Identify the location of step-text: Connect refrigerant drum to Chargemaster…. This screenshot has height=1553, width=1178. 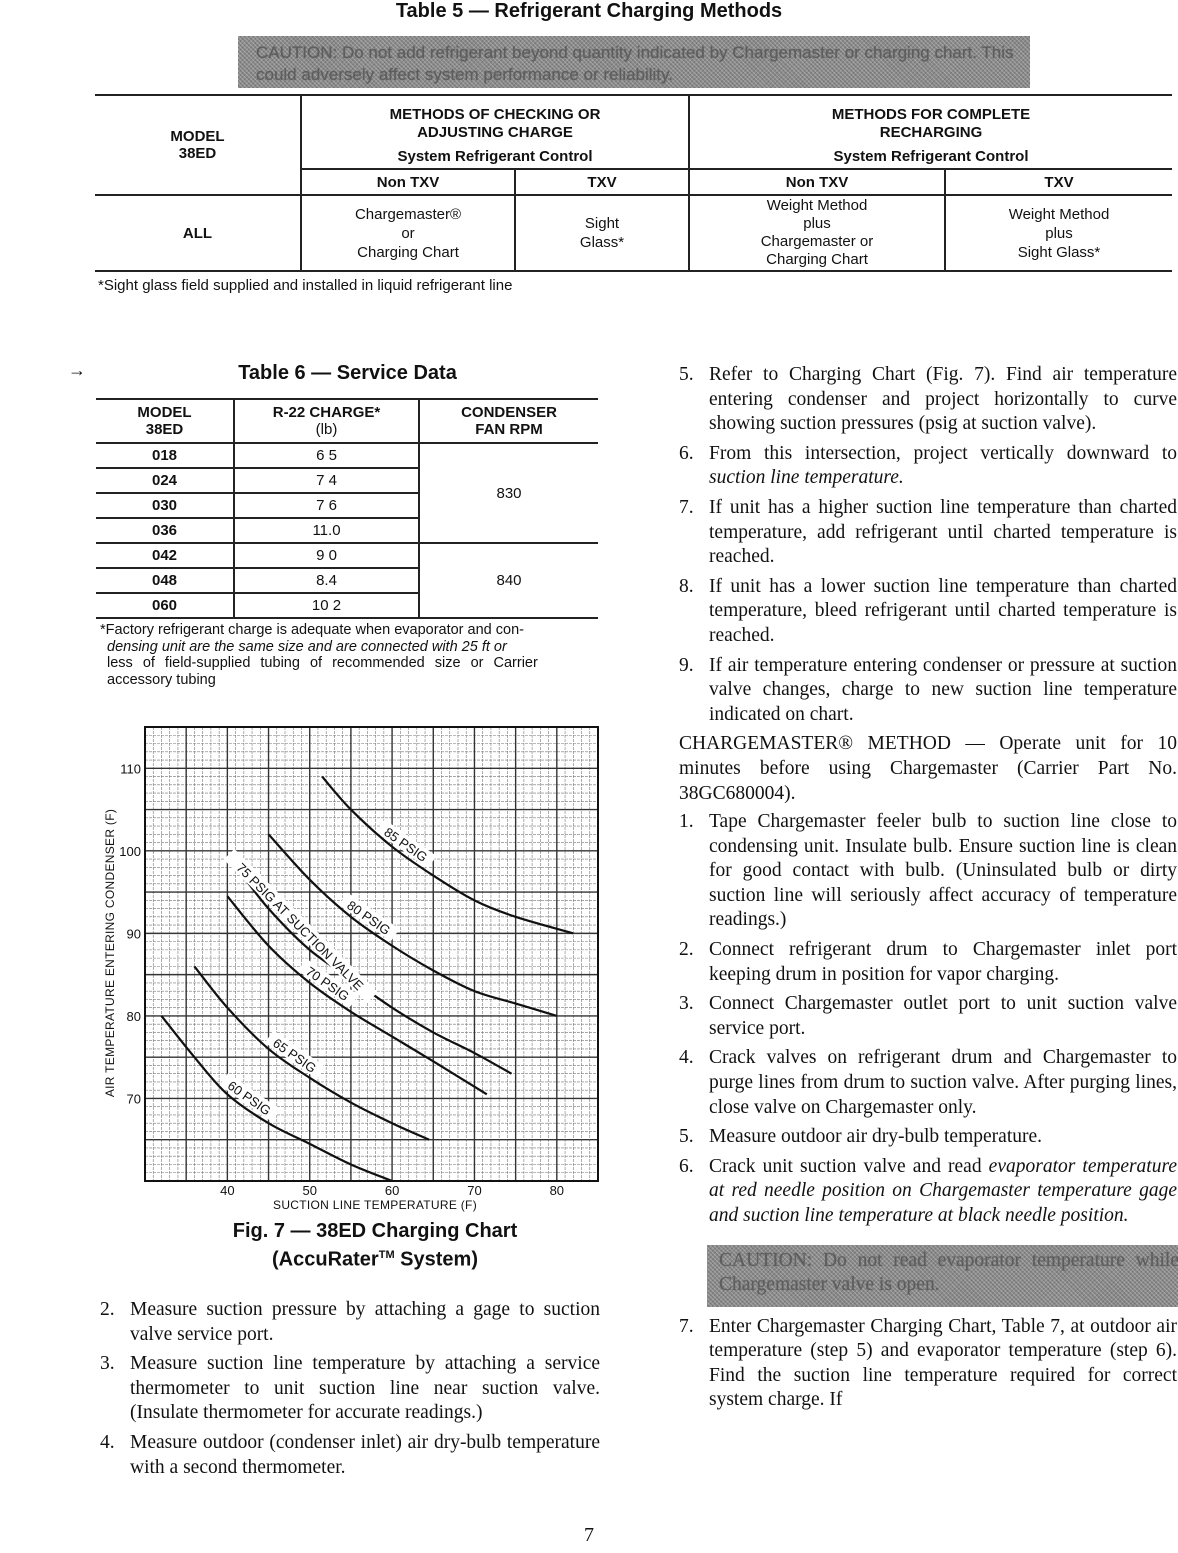
(943, 962).